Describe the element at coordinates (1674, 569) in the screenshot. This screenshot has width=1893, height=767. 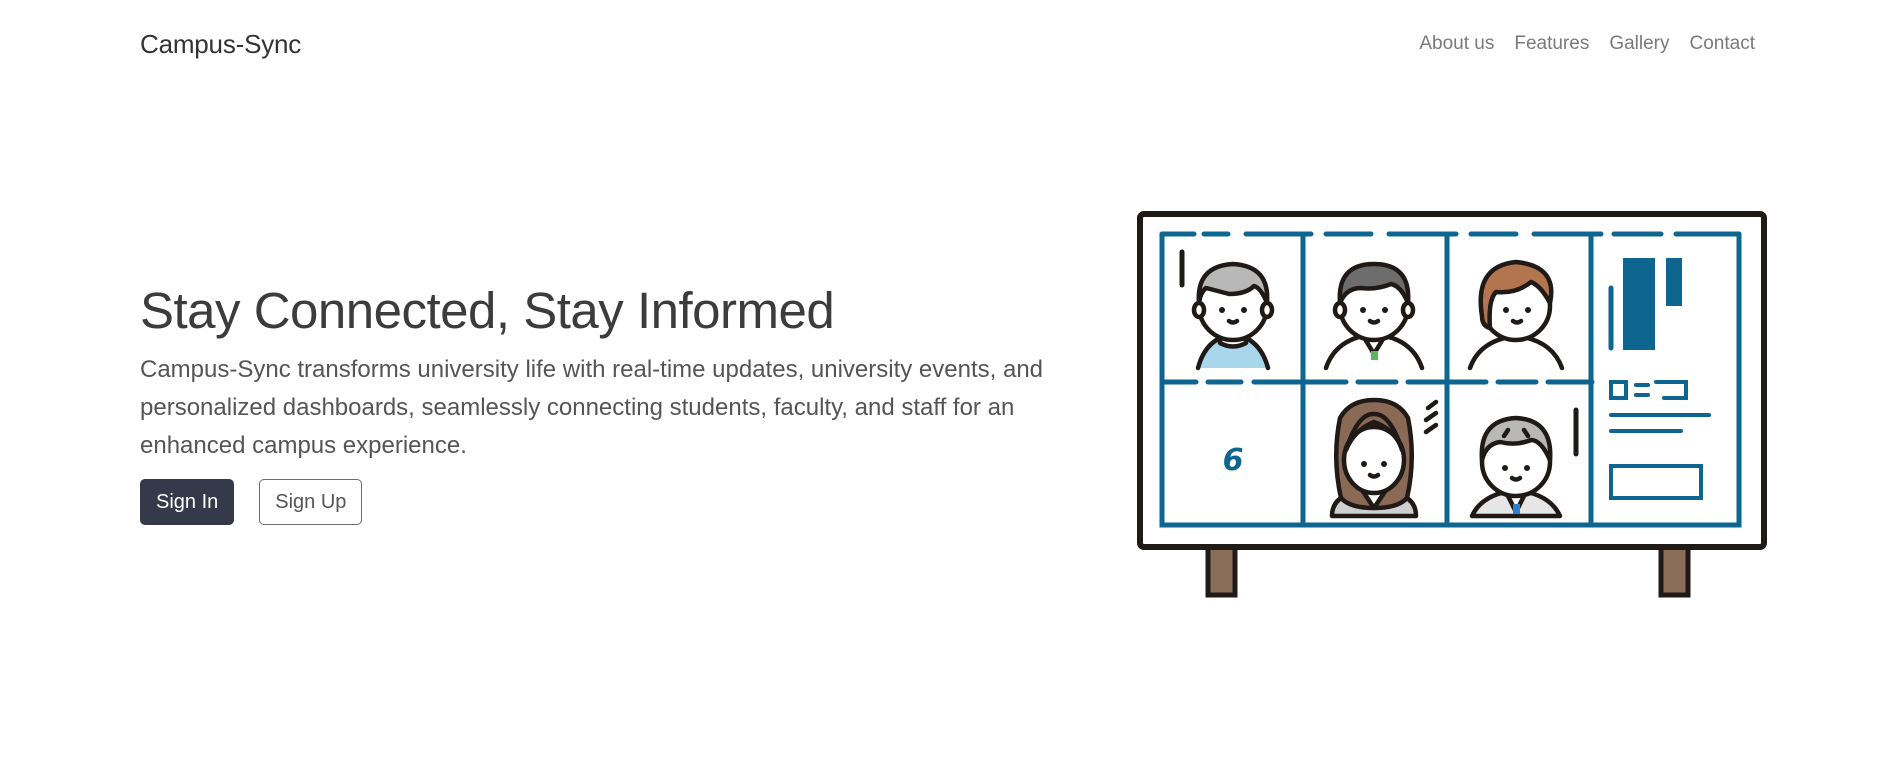
I see `board-leg-right` at that location.